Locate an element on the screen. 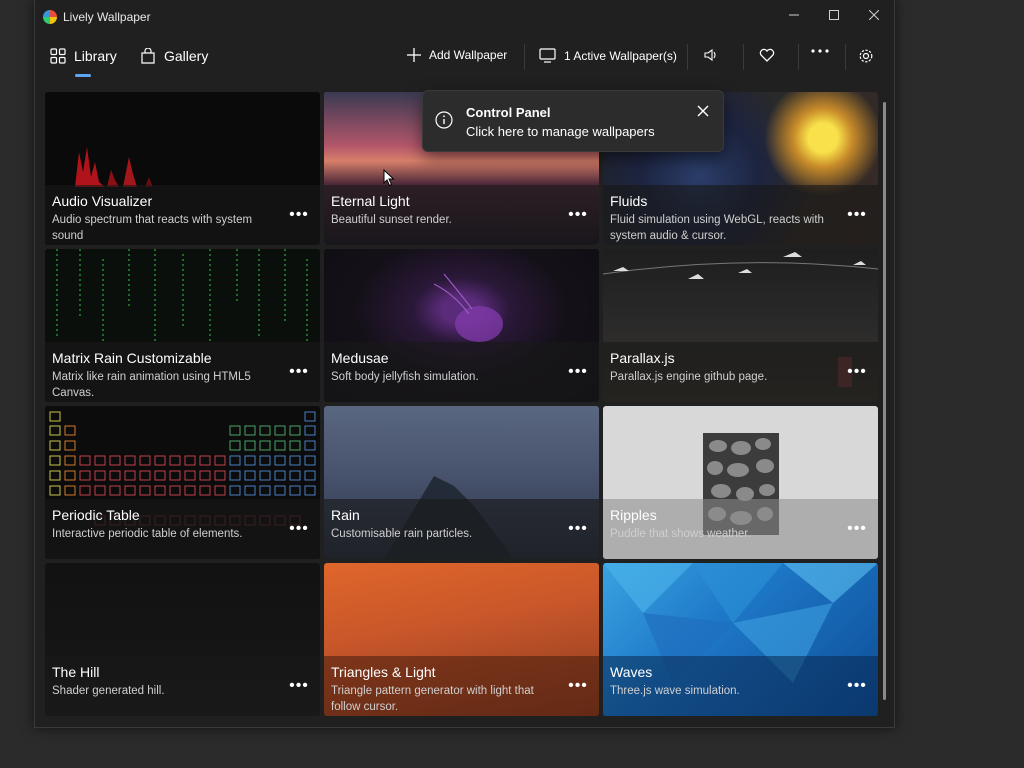 This screenshot has width=1024, height=768. maximize-icon is located at coordinates (834, 15).